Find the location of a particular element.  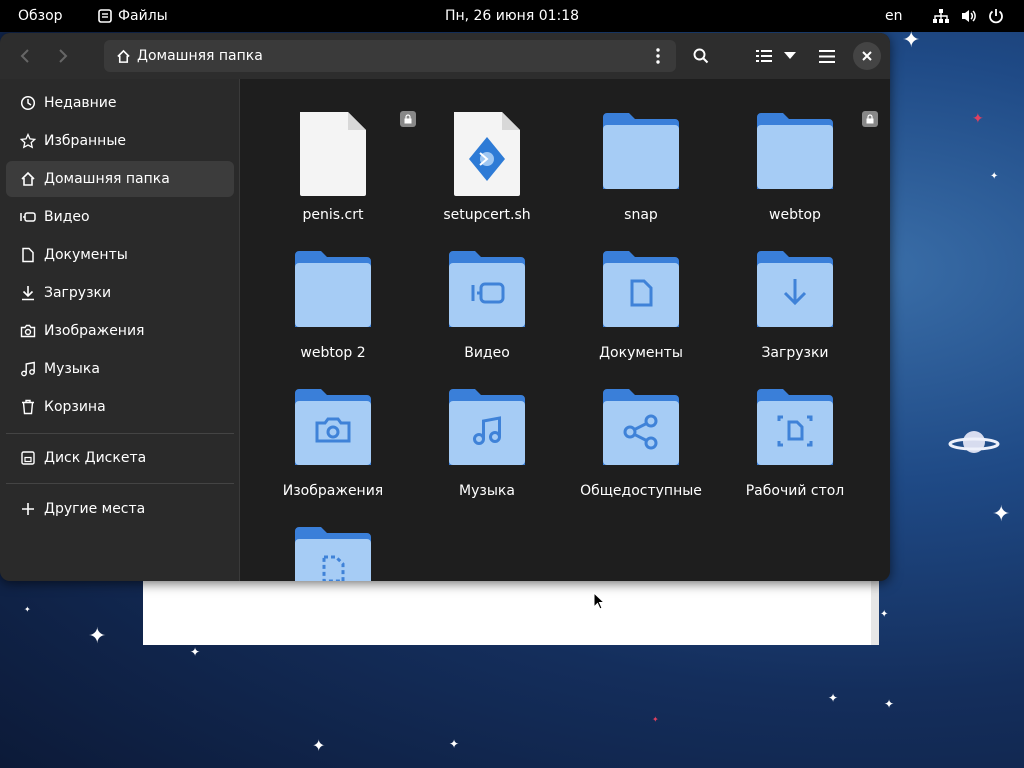

back-button is located at coordinates (25, 56).